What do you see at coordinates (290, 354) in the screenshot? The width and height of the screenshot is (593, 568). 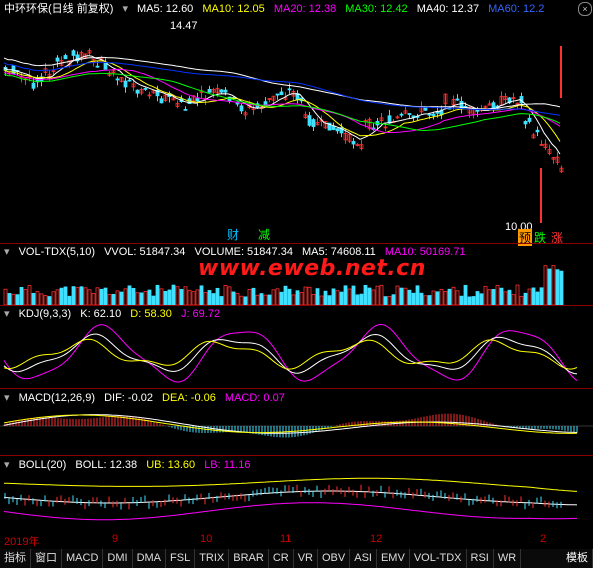 I see `kdj-d-line` at bounding box center [290, 354].